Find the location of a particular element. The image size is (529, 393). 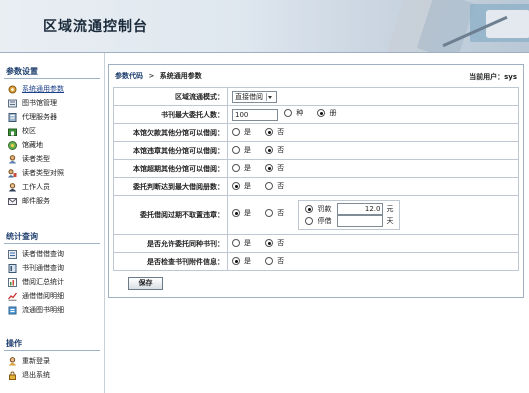

current-user-label: 当前用户： is located at coordinates (487, 77).